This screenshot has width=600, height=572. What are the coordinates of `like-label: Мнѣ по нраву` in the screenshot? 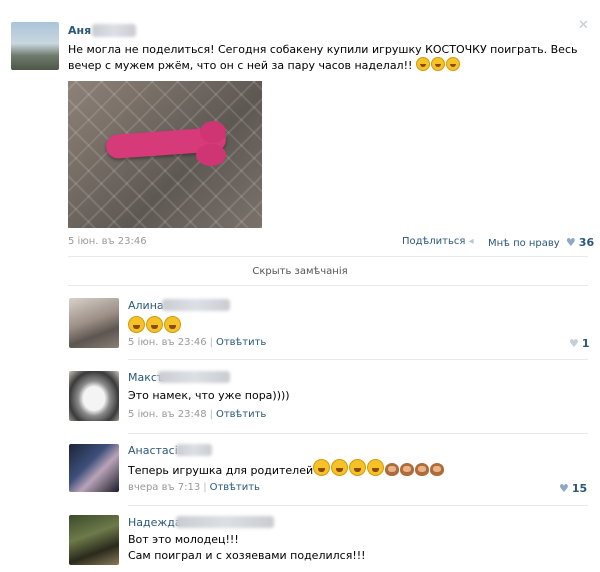 It's located at (524, 243).